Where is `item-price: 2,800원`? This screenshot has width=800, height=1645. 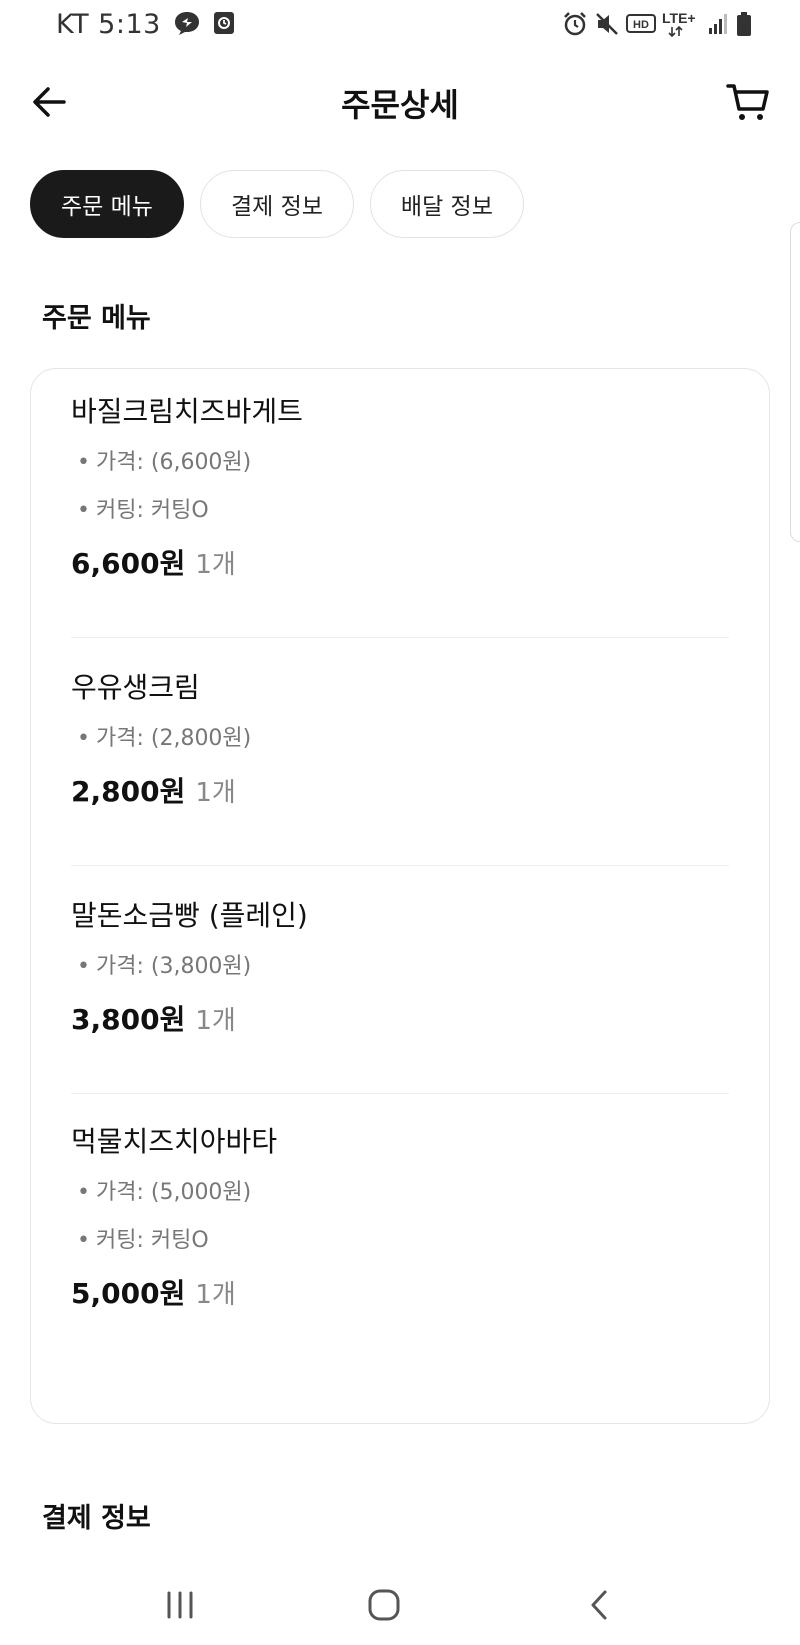 item-price: 2,800원 is located at coordinates (128, 791).